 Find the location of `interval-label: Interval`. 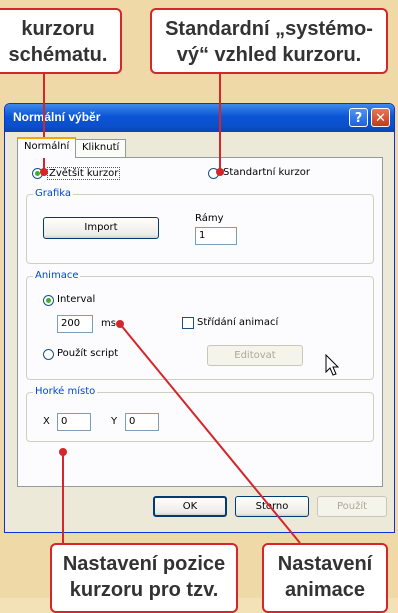

interval-label: Interval is located at coordinates (76, 299).